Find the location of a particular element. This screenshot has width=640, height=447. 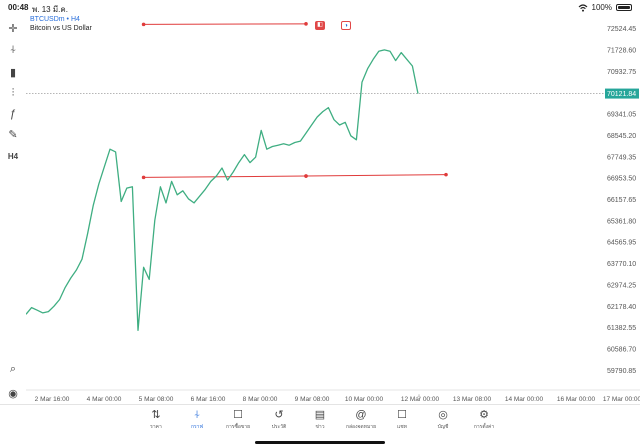

x-tick-label: 13 Mar 08:00 is located at coordinates (472, 399).